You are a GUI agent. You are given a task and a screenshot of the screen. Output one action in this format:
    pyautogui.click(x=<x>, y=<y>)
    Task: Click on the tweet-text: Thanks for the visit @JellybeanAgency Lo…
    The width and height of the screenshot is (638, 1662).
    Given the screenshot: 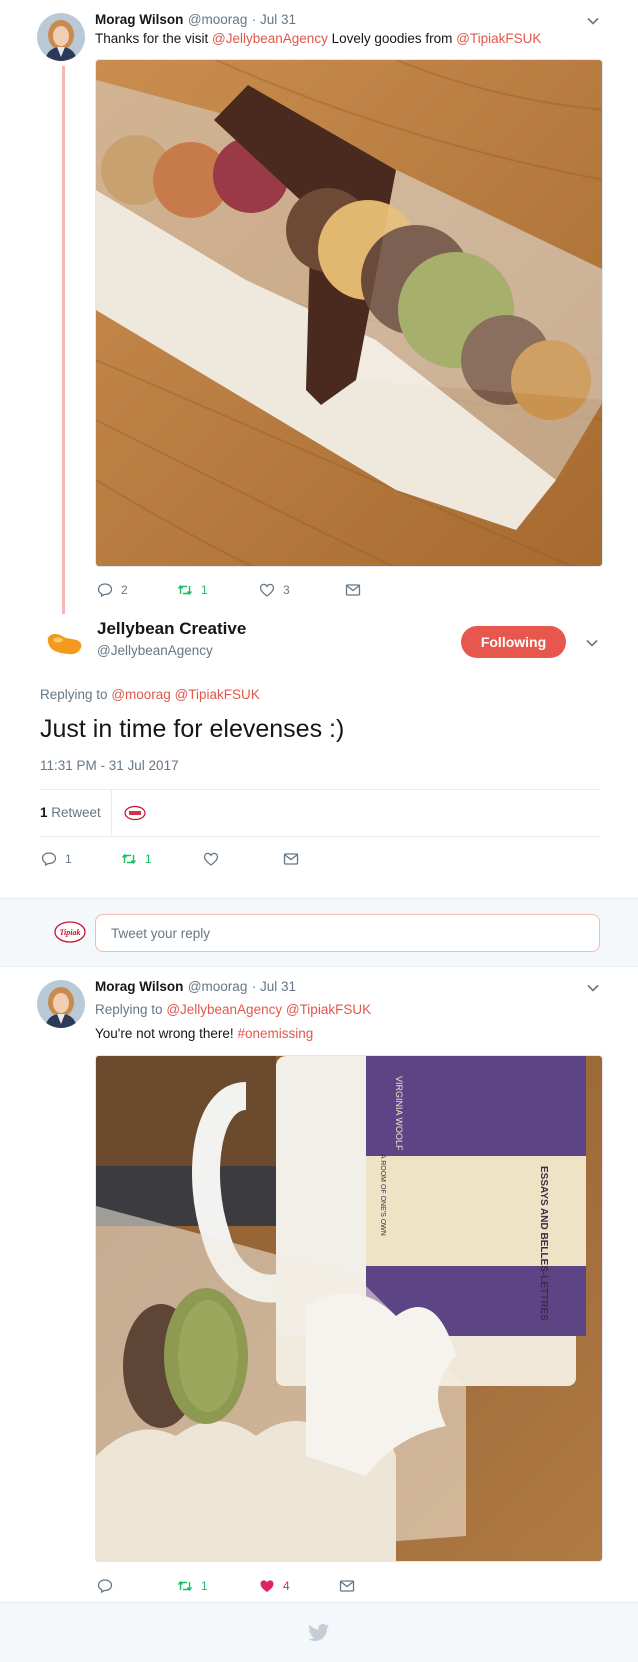 What is the action you would take?
    pyautogui.click(x=318, y=38)
    